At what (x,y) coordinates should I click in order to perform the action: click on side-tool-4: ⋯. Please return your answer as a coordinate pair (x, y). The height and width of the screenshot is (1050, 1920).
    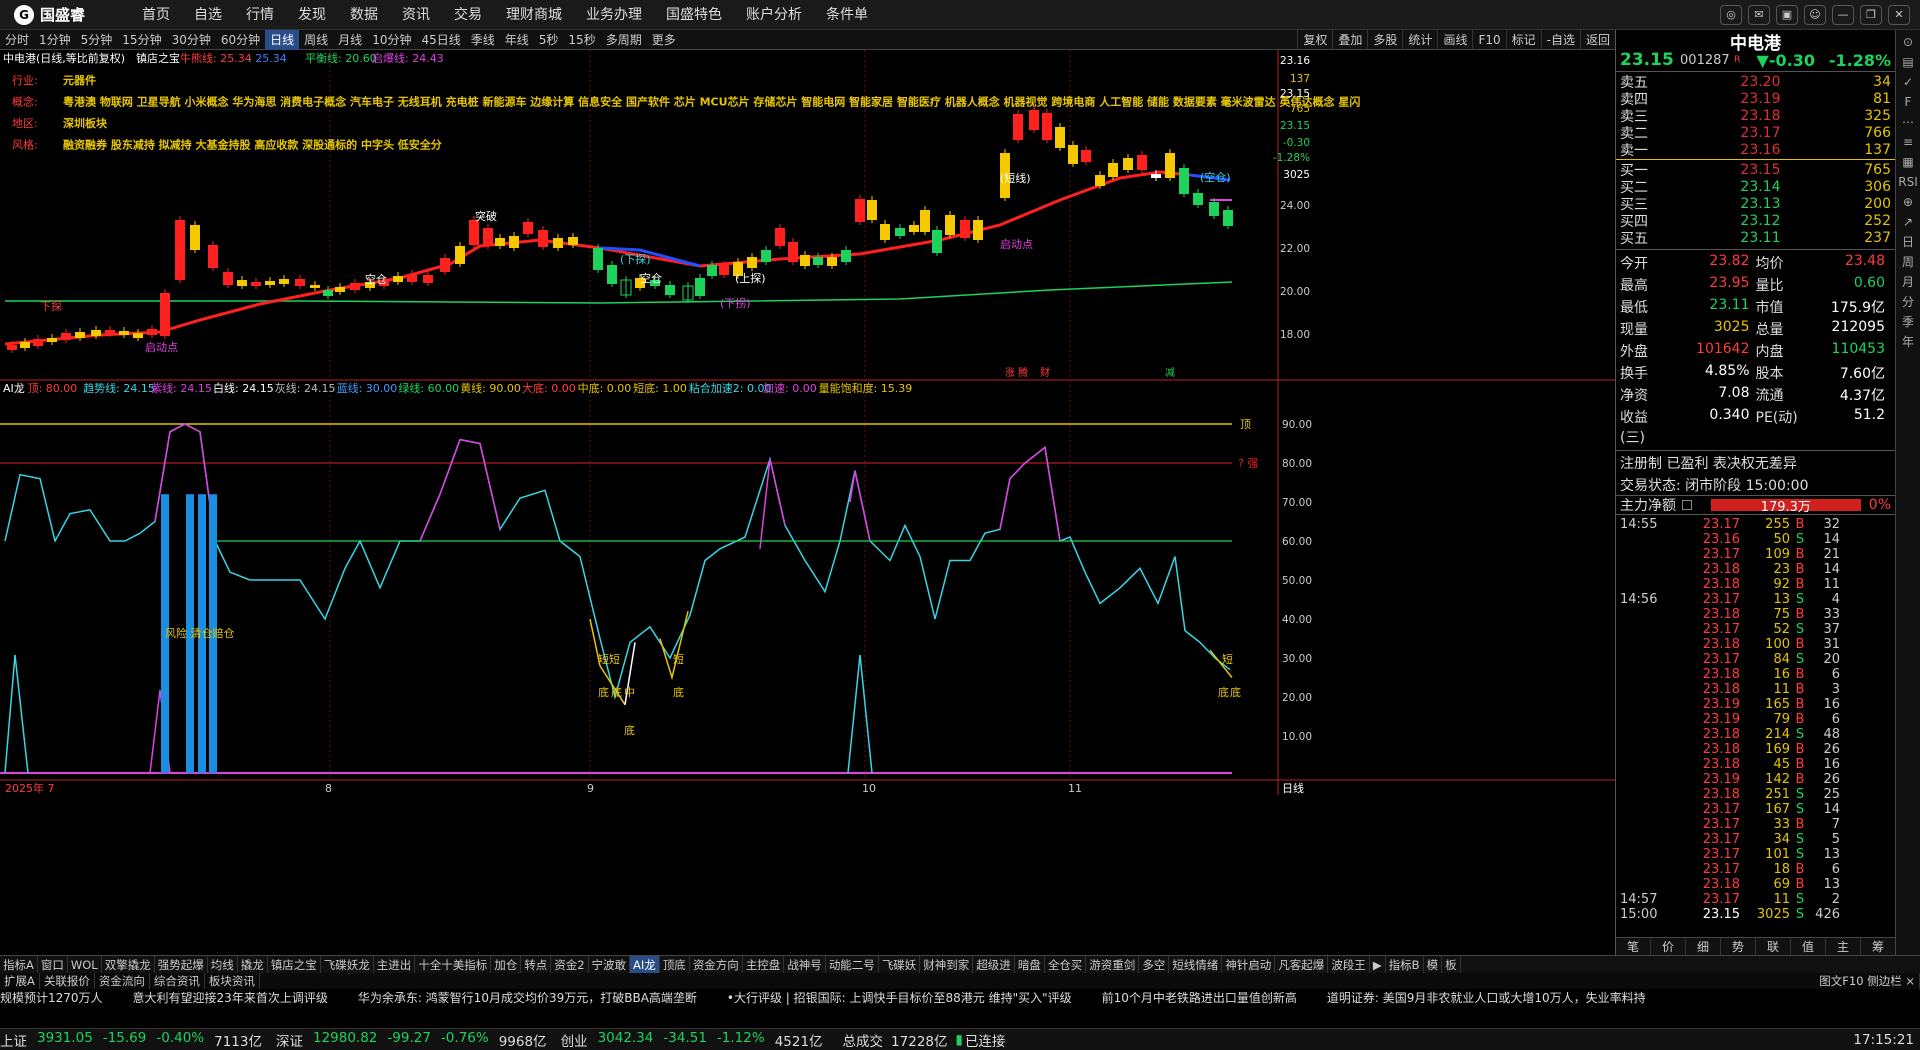
    Looking at the image, I should click on (1908, 122).